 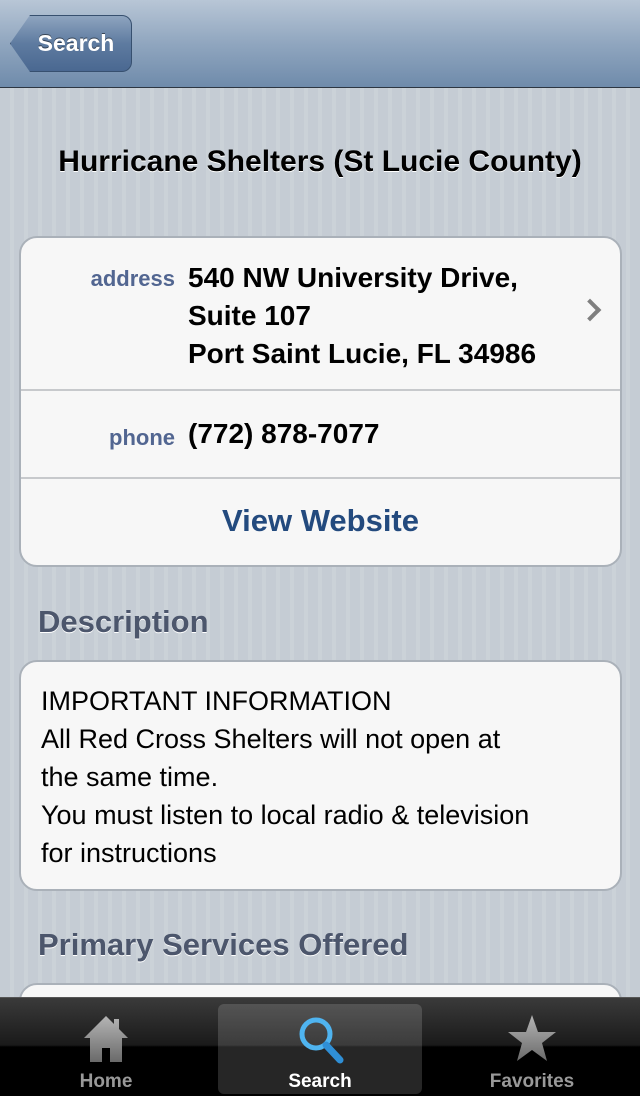 What do you see at coordinates (76, 43) in the screenshot?
I see `back-button-label: Search` at bounding box center [76, 43].